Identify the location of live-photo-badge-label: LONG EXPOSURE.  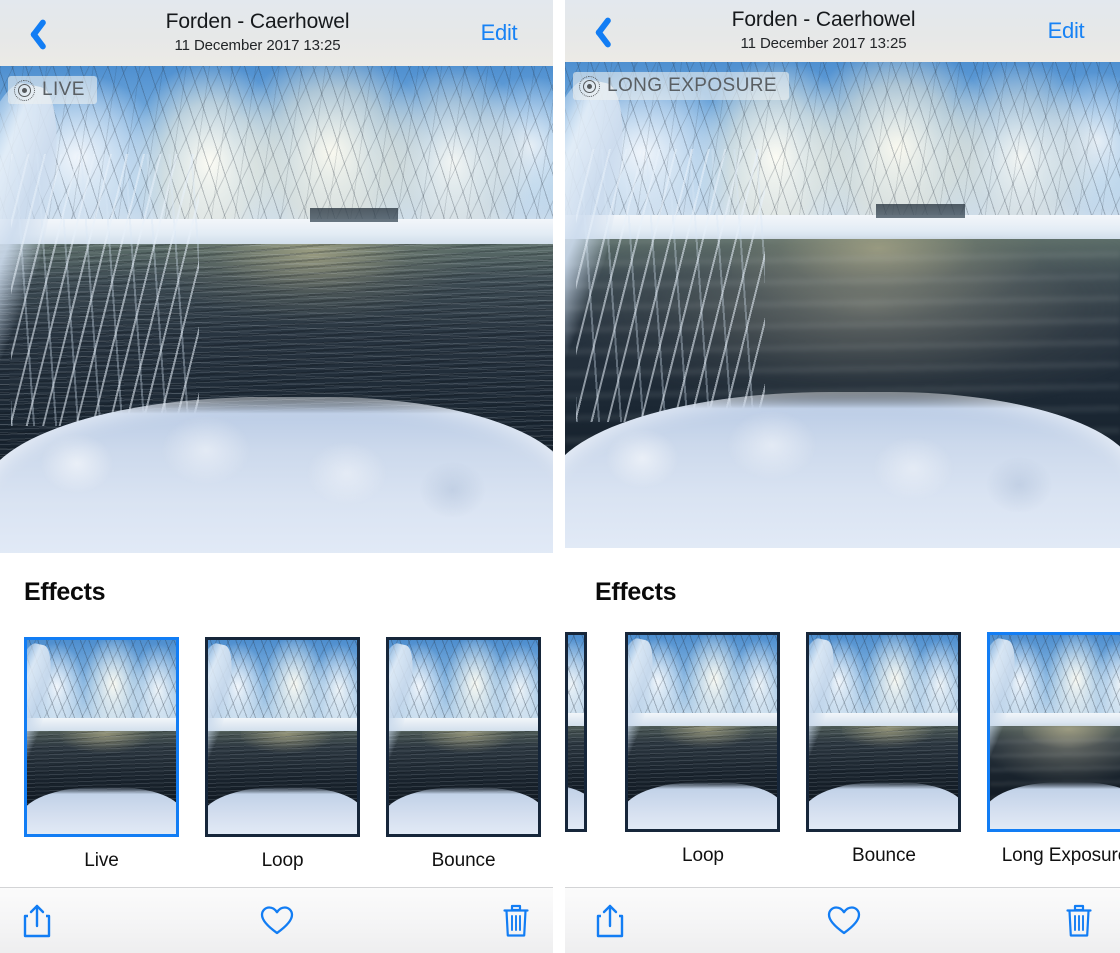
(692, 85).